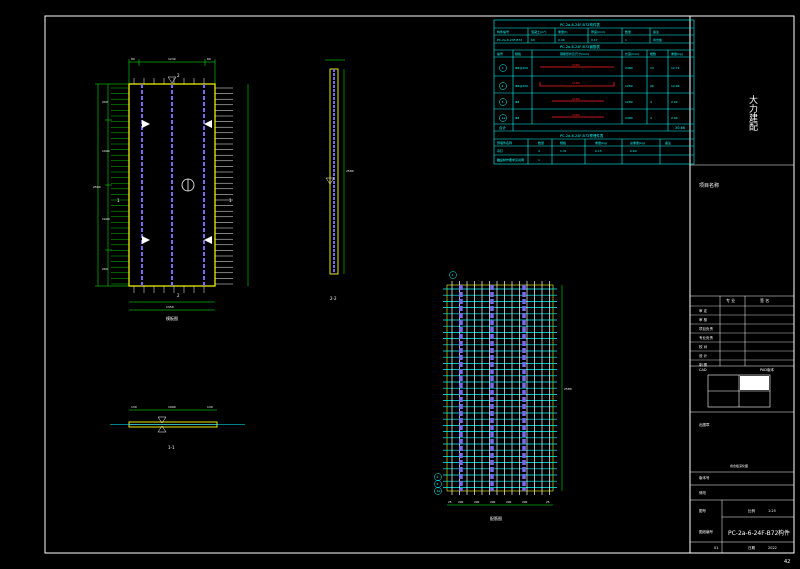  What do you see at coordinates (539, 160) in the screenshot?
I see `table3-cell: 1` at bounding box center [539, 160].